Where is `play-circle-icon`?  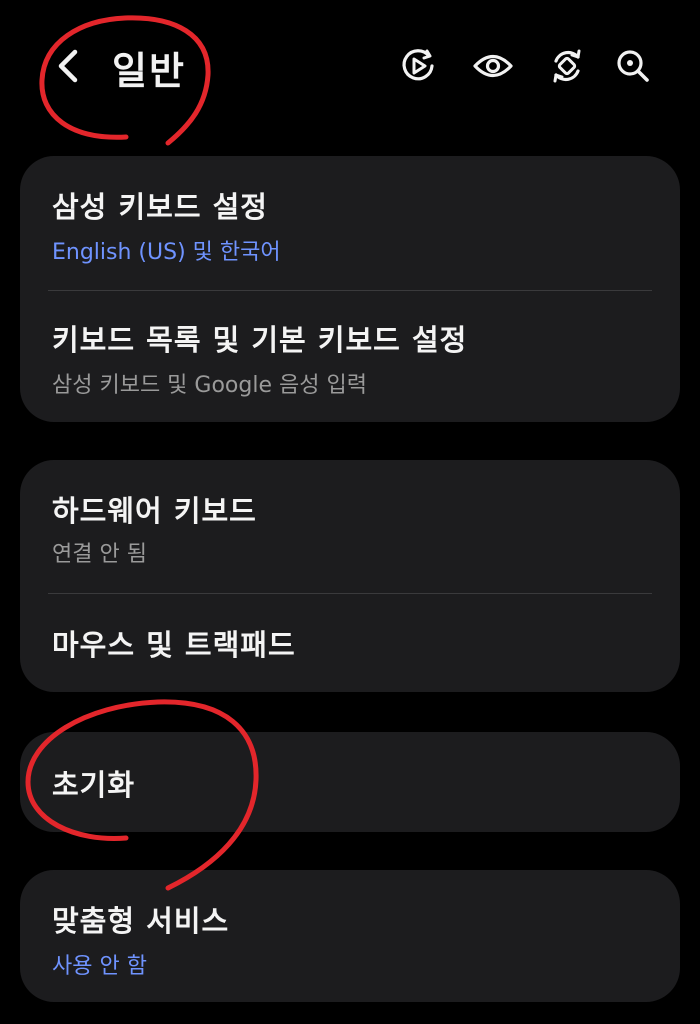
play-circle-icon is located at coordinates (418, 65).